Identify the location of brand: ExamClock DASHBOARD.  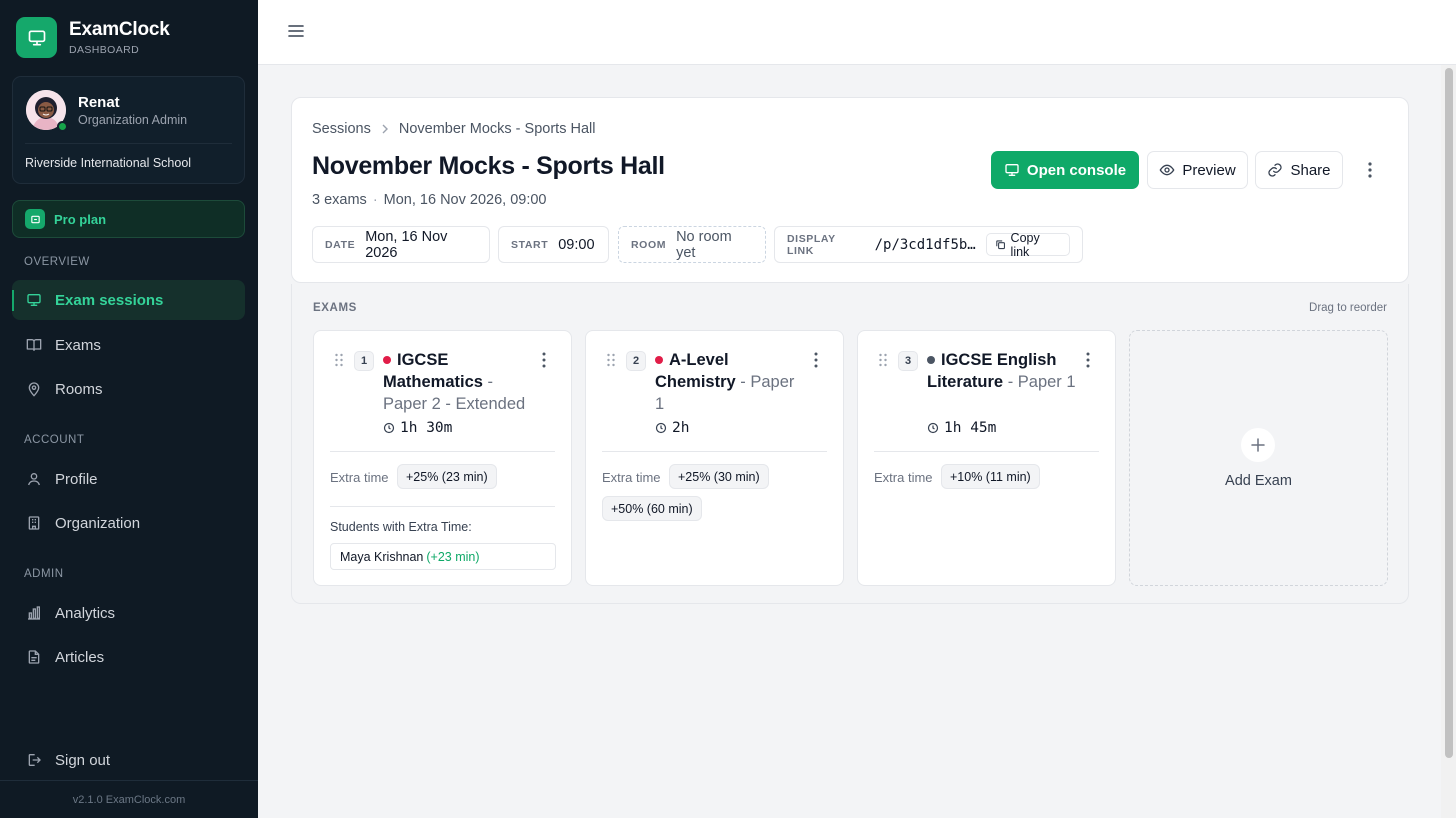
(93, 37).